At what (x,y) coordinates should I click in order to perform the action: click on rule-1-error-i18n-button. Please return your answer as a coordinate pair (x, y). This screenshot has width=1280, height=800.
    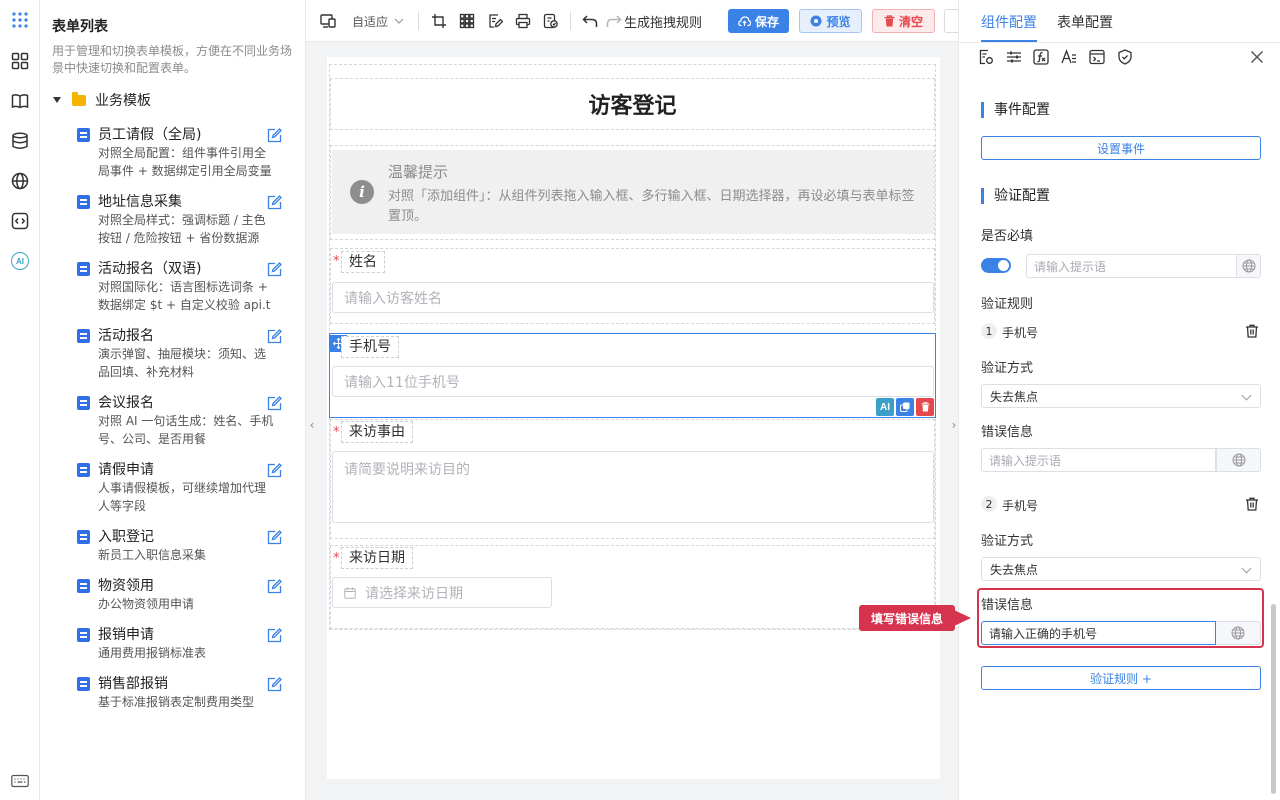
    Looking at the image, I should click on (1238, 460).